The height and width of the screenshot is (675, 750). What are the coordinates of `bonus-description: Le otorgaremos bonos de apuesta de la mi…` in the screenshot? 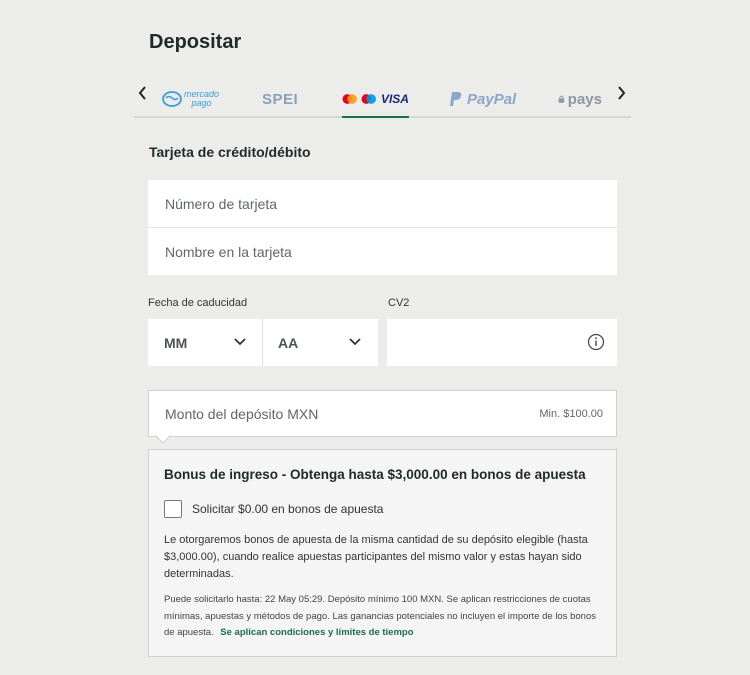 It's located at (376, 557).